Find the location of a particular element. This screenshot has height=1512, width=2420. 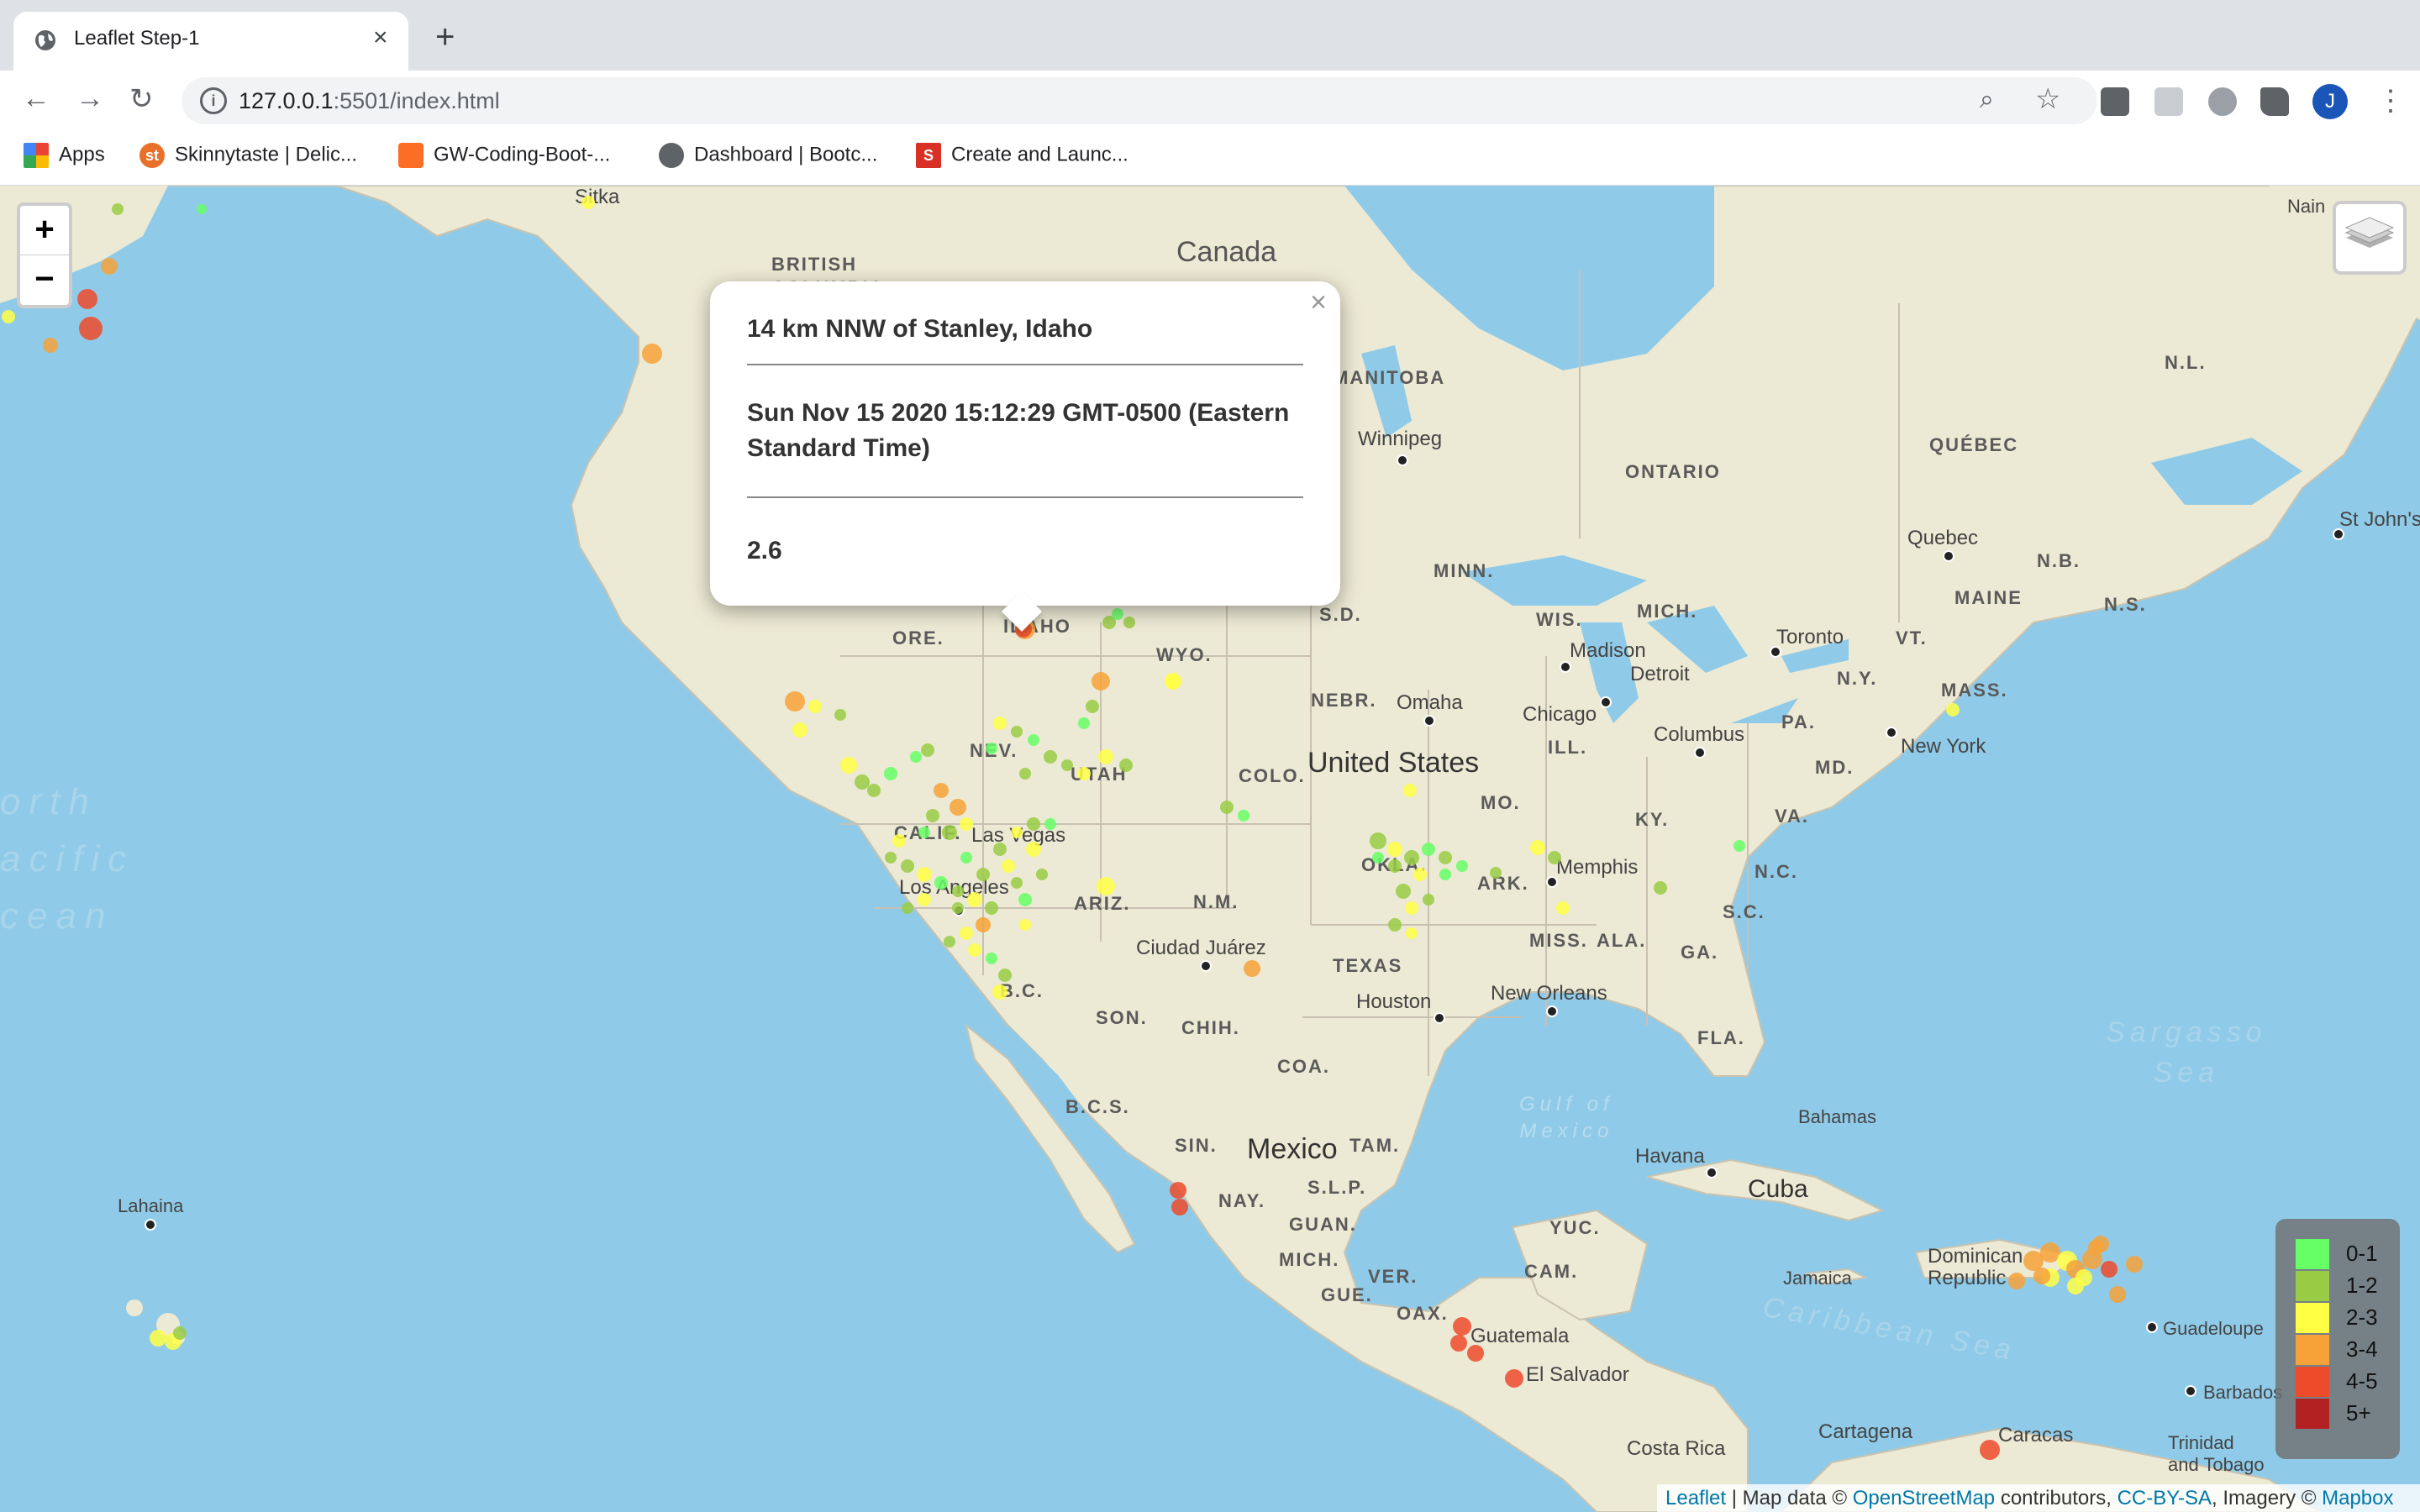

leaflet-link: Leaflet is located at coordinates (1695, 1498).